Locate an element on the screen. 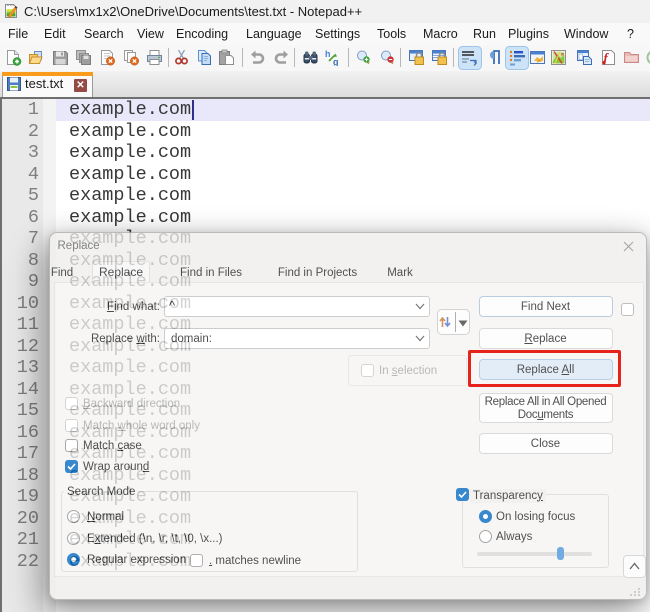  svg-text: g is located at coordinates (336, 61).